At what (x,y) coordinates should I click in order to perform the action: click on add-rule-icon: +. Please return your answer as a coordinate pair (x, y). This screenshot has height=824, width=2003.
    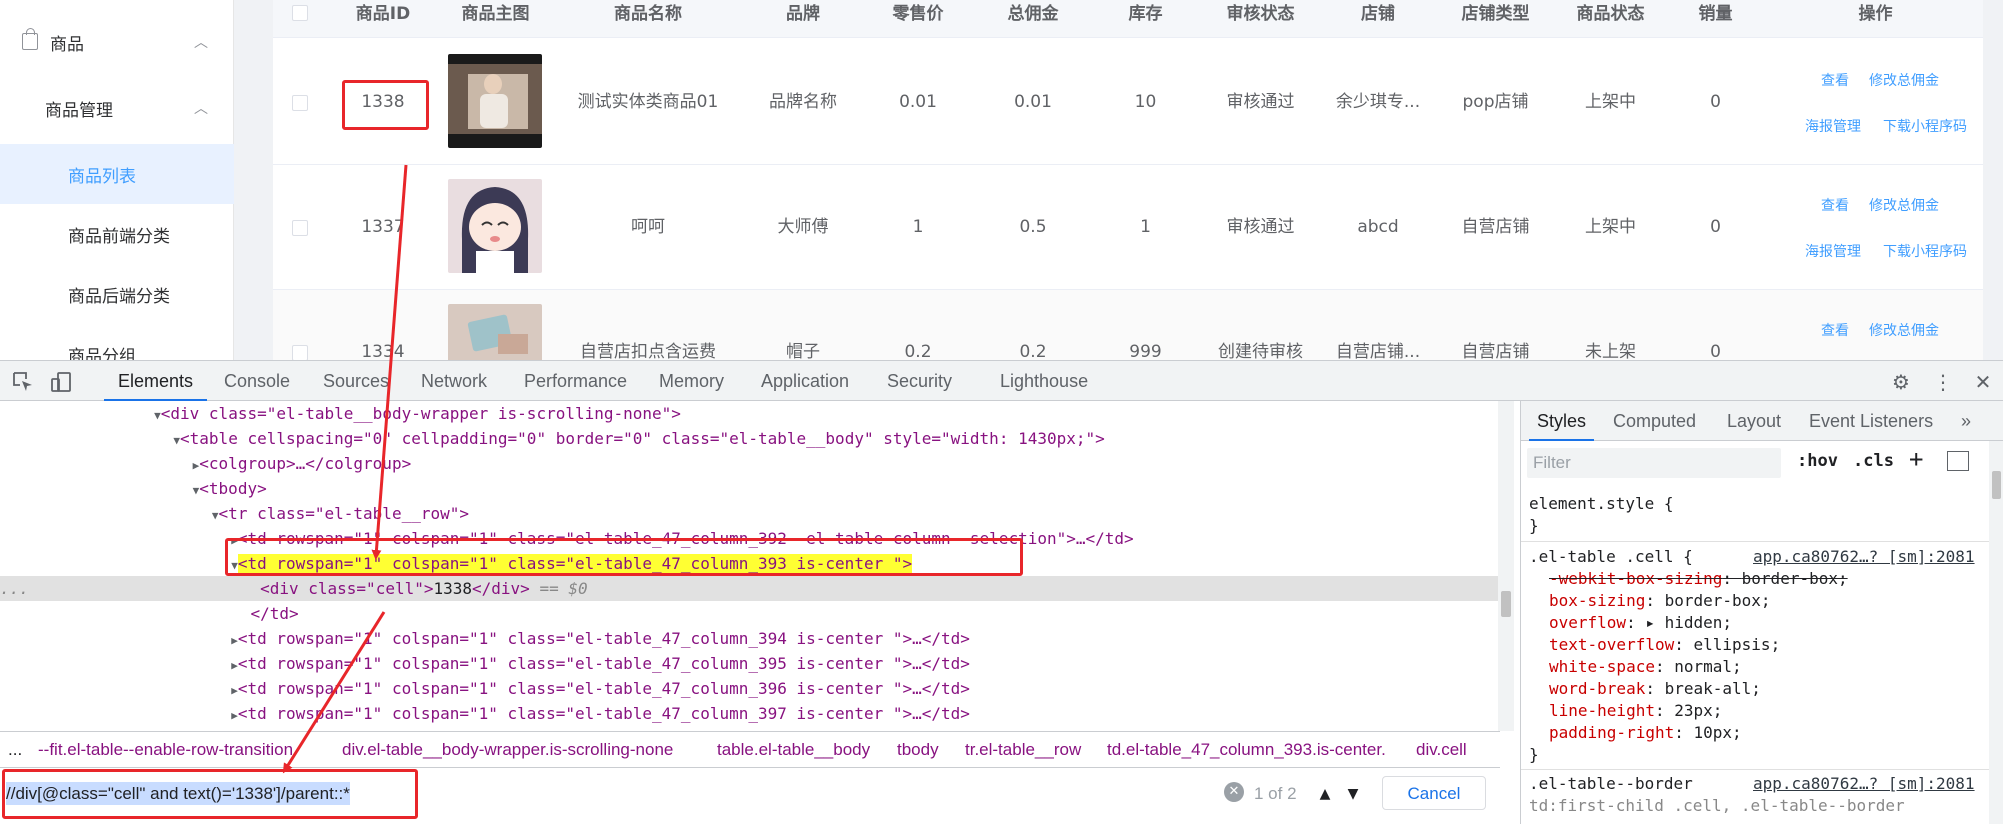
    Looking at the image, I should click on (1916, 459).